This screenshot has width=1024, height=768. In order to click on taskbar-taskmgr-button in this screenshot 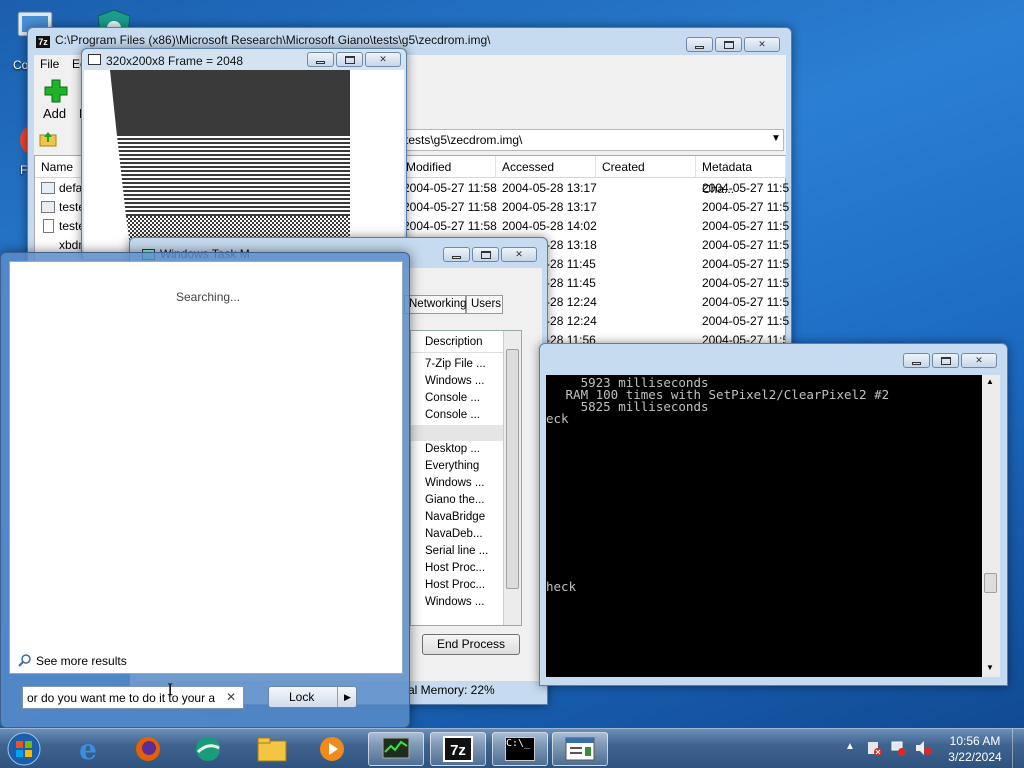, I will do `click(396, 749)`.